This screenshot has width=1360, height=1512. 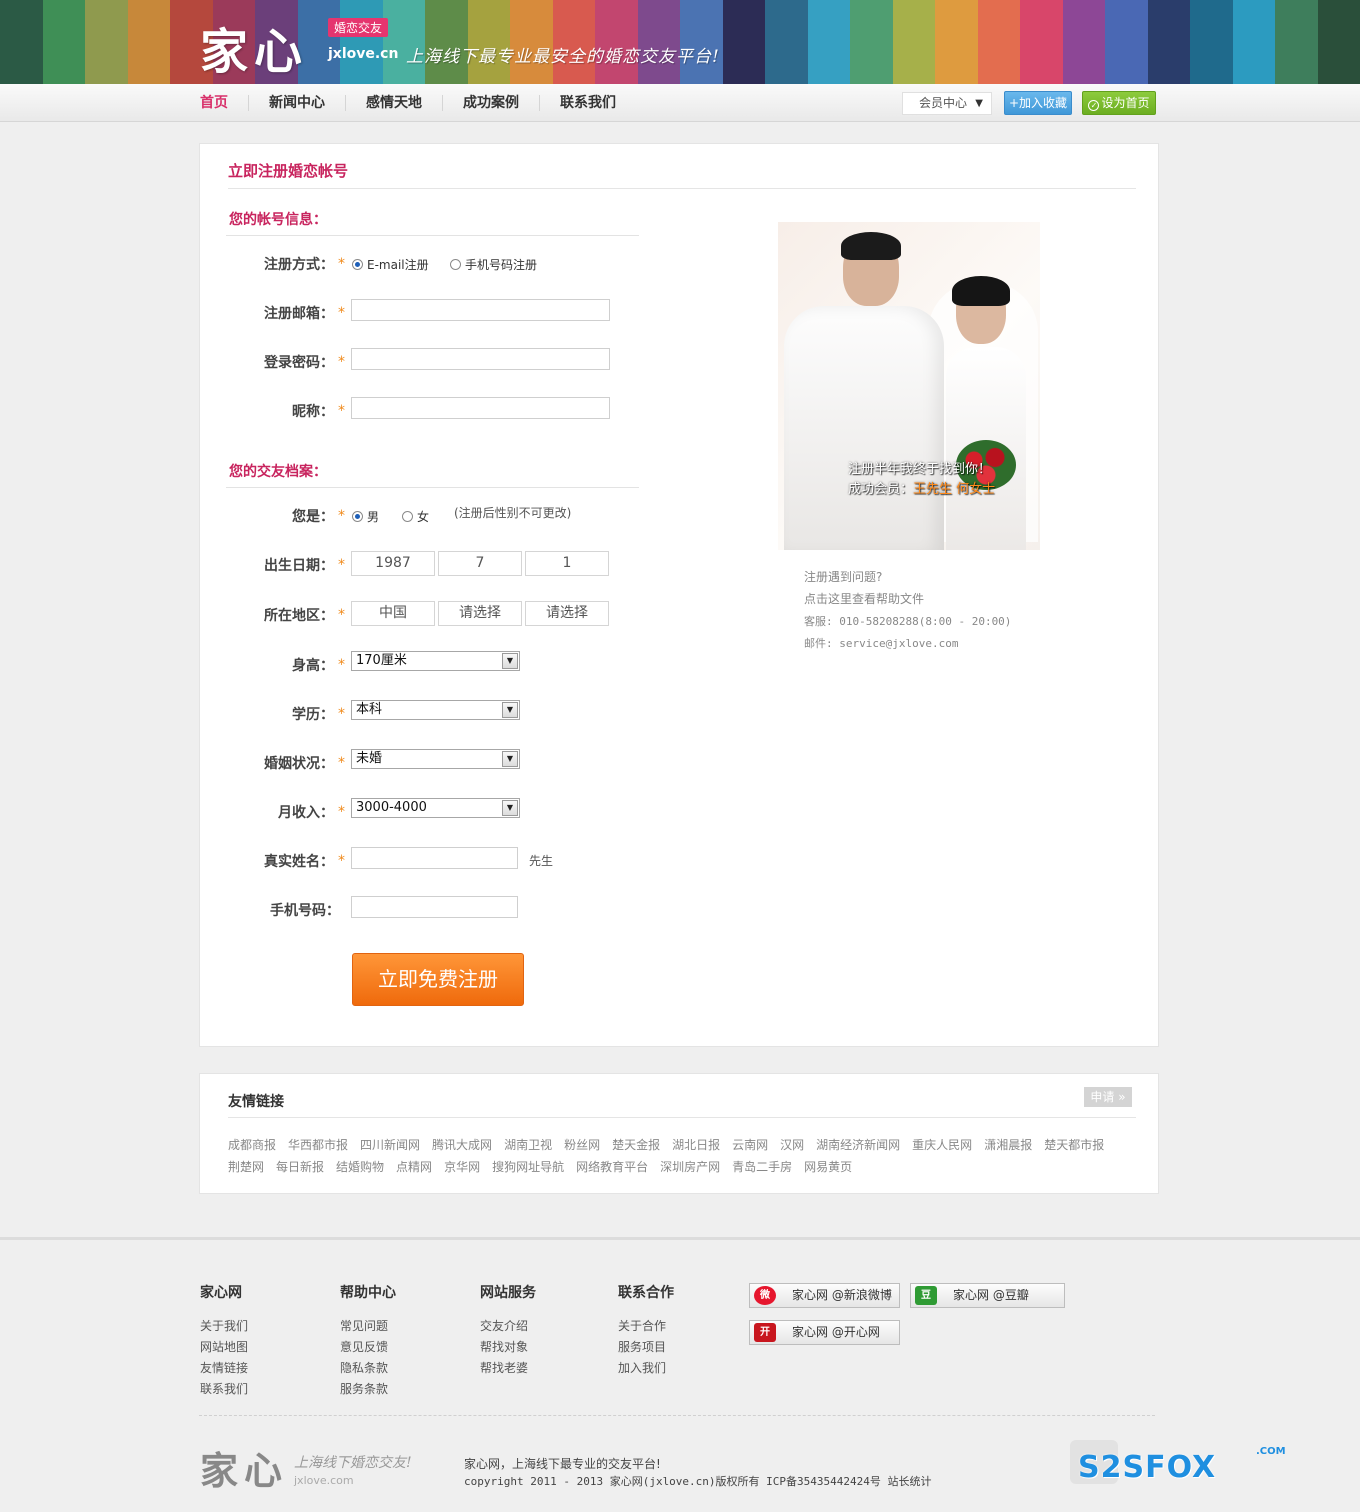 What do you see at coordinates (299, 314) in the screenshot?
I see `email-label: 注册邮箱：` at bounding box center [299, 314].